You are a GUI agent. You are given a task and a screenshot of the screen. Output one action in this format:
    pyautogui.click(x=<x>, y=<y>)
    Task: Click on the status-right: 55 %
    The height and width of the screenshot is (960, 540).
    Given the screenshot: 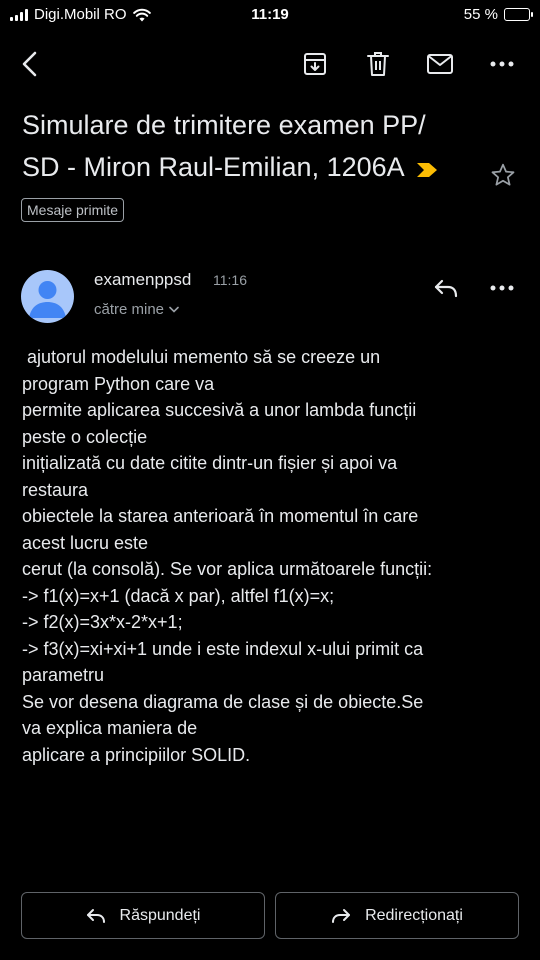 What is the action you would take?
    pyautogui.click(x=498, y=14)
    